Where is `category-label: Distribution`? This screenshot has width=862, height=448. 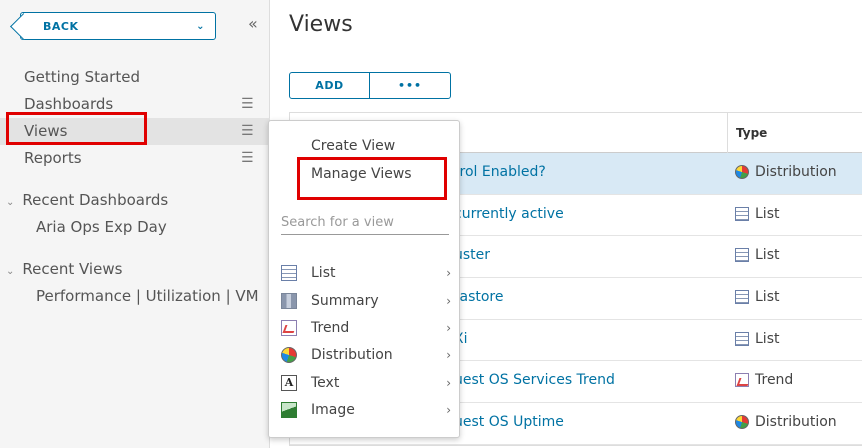 category-label: Distribution is located at coordinates (352, 355).